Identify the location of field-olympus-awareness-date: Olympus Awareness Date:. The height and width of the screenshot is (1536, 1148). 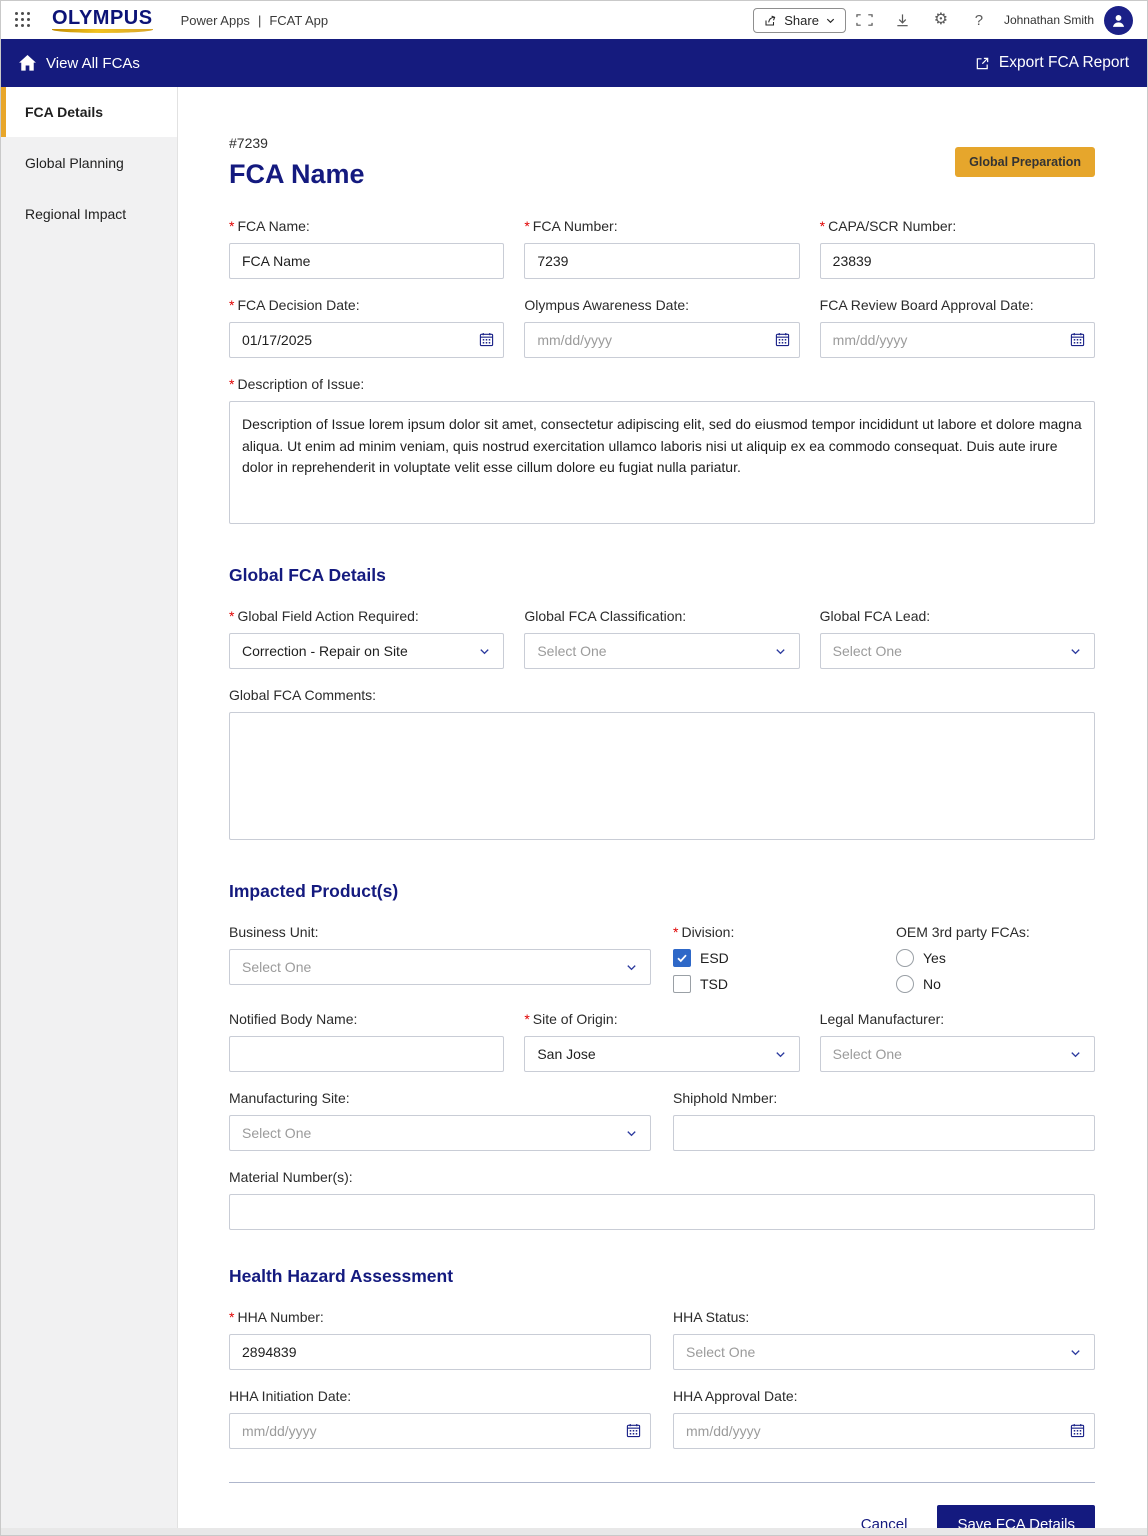
(662, 327).